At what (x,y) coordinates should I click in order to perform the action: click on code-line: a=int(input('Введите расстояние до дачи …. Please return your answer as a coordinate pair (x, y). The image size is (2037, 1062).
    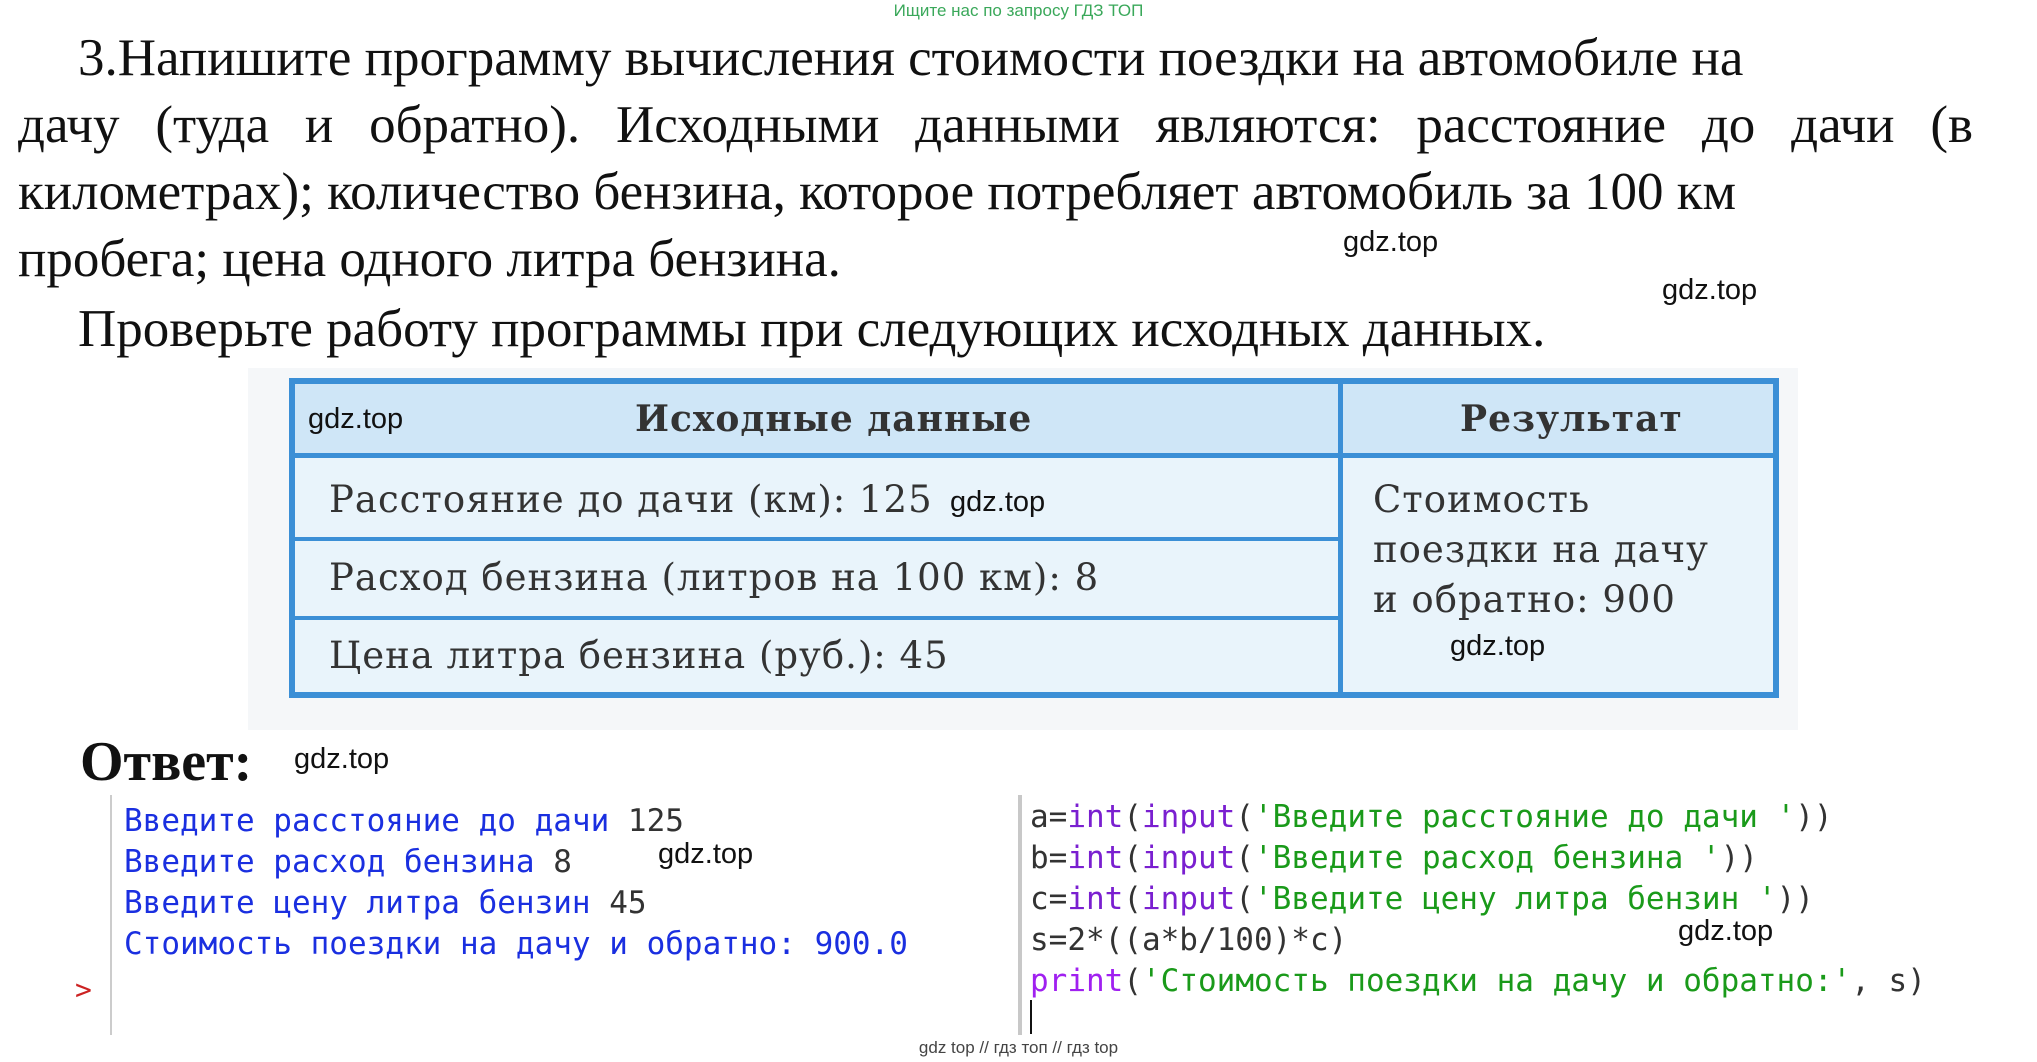
    Looking at the image, I should click on (1431, 817).